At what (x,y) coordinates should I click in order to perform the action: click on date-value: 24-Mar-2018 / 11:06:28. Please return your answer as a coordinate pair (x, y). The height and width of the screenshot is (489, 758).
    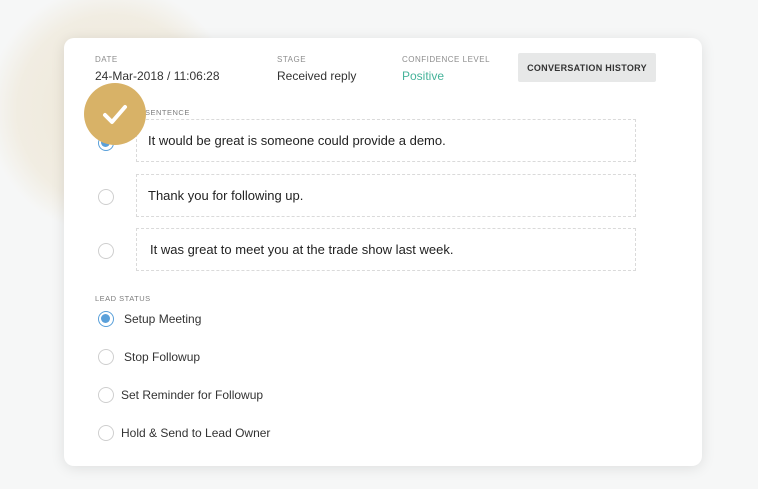
    Looking at the image, I should click on (157, 76).